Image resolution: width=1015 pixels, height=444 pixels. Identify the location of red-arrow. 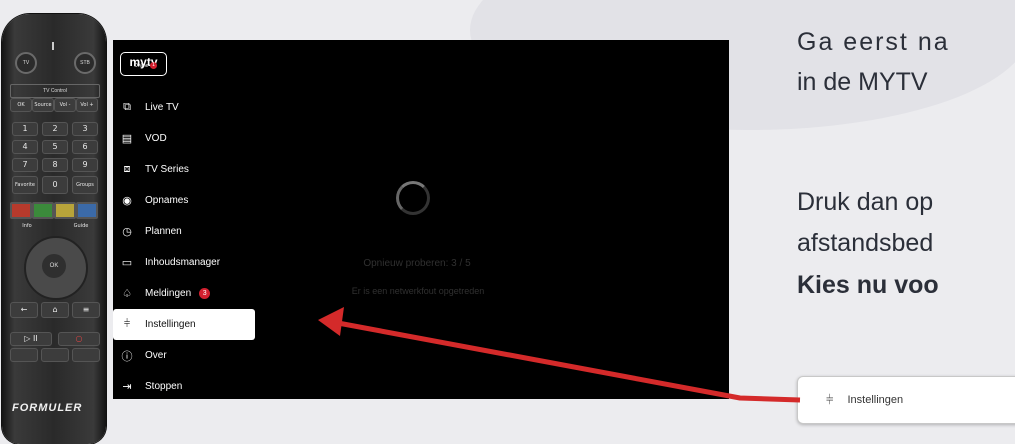
(559, 355).